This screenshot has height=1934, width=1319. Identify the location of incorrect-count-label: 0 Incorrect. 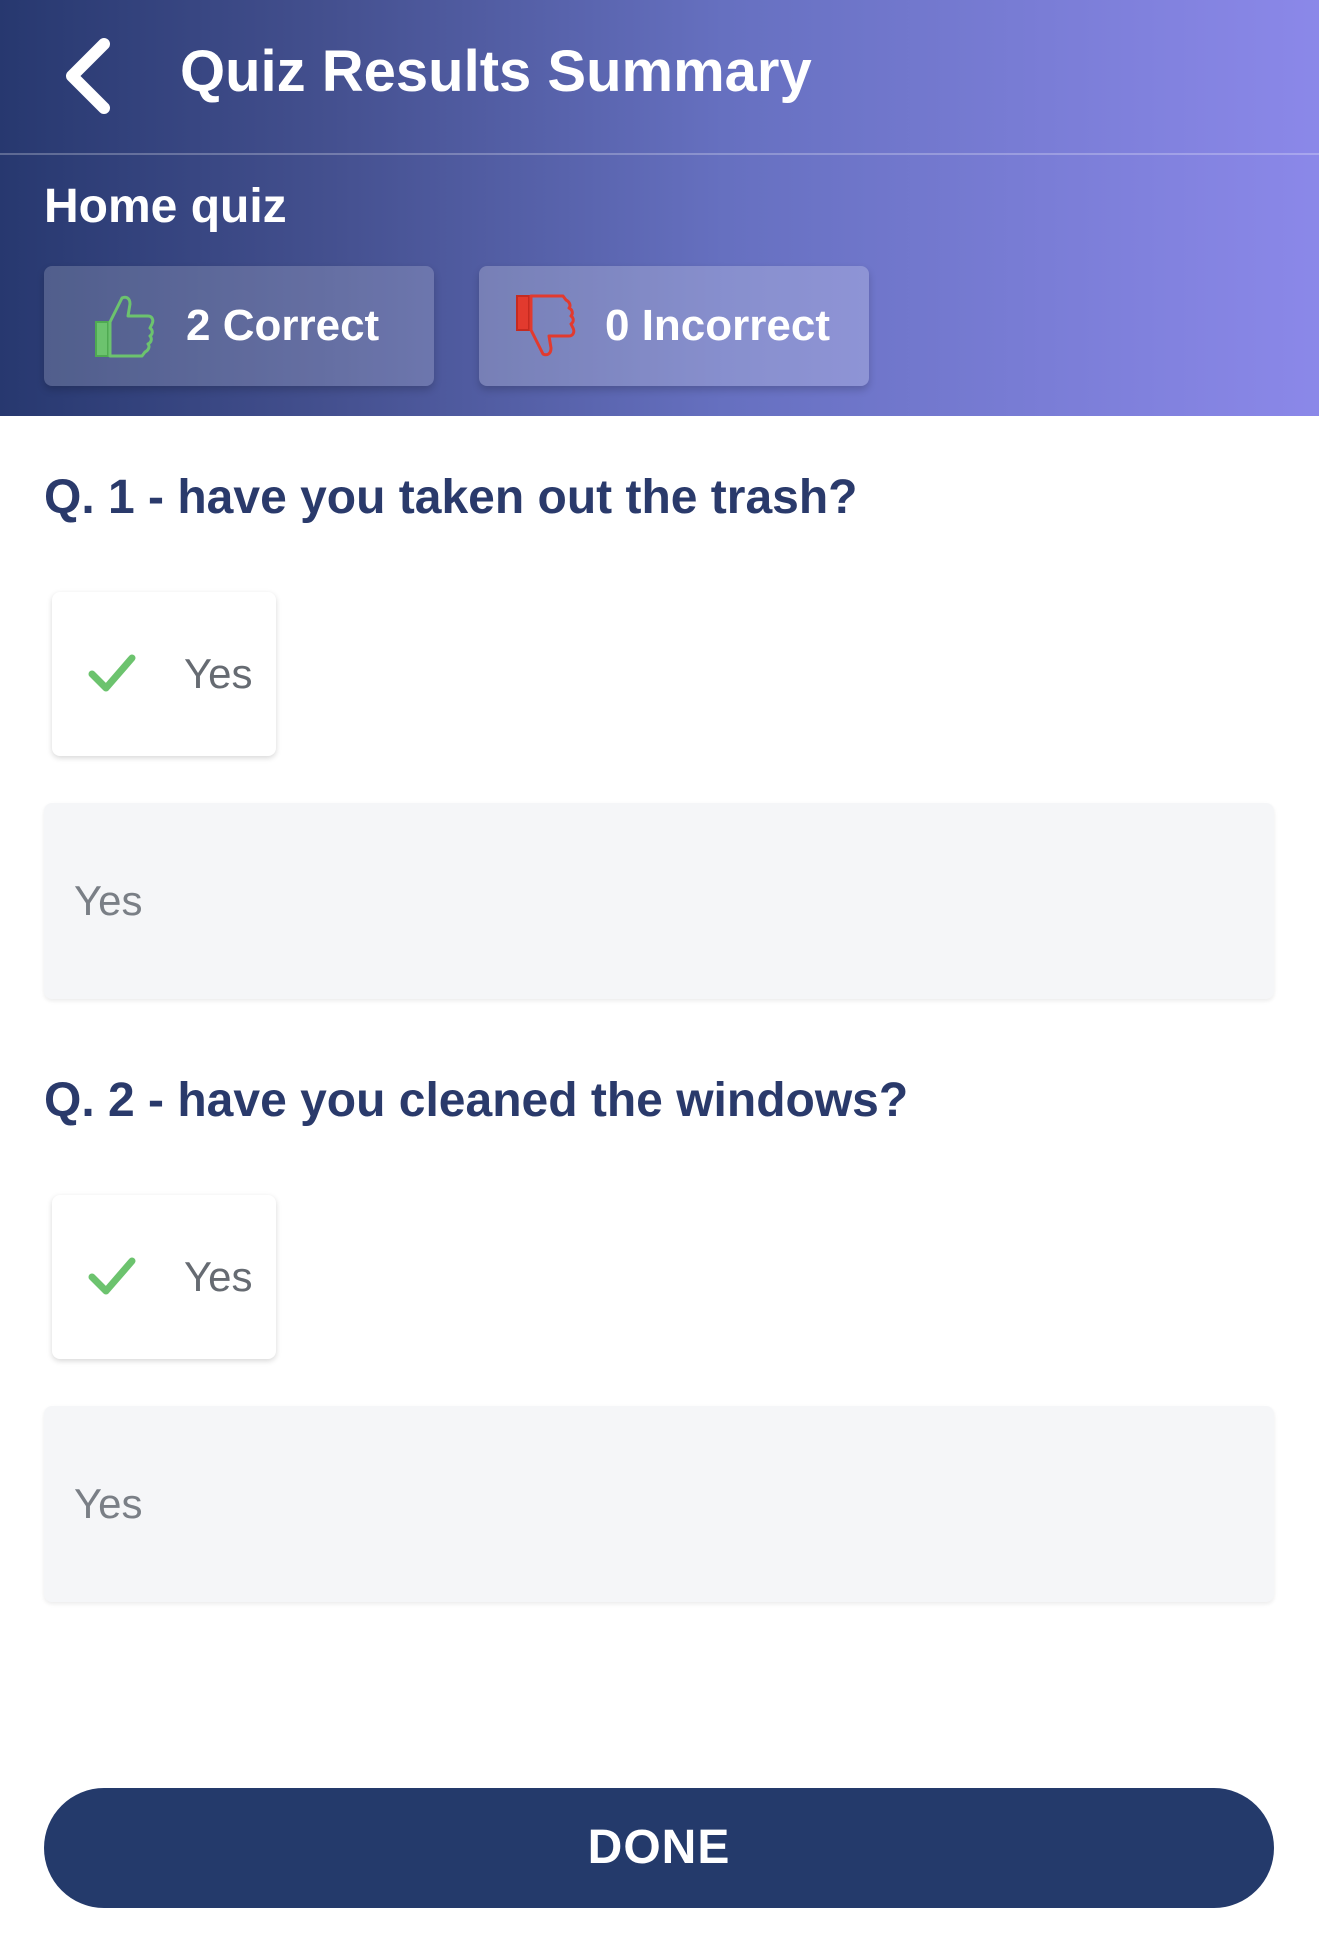
(717, 325).